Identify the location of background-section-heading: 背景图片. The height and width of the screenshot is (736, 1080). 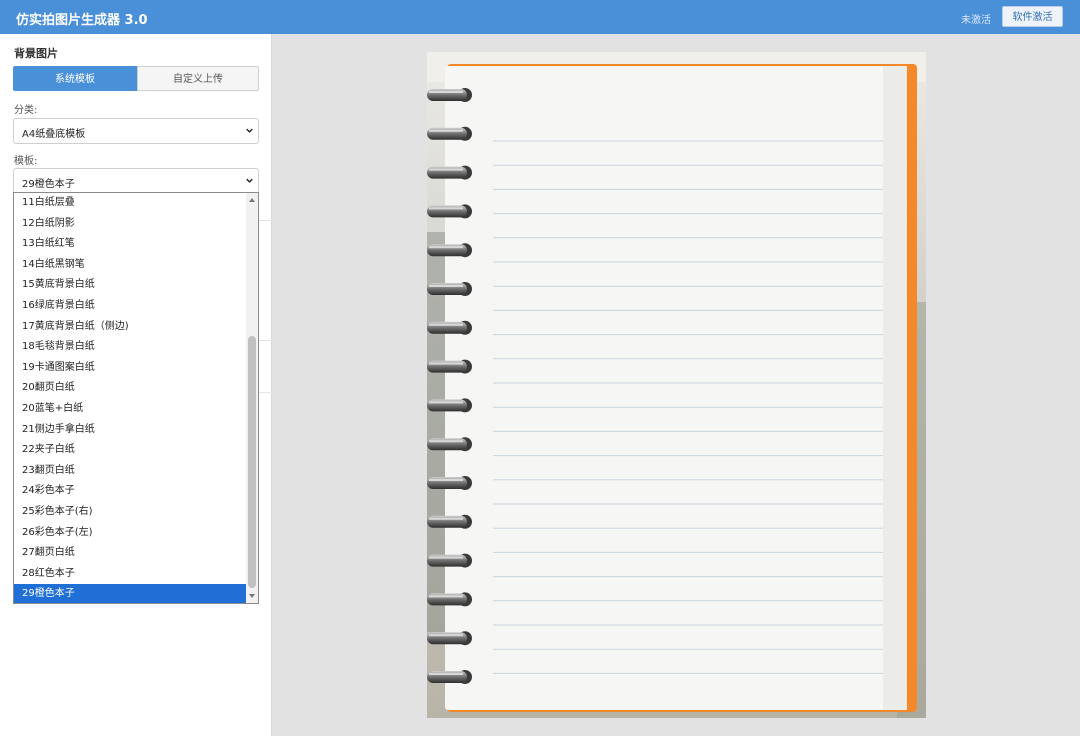
(36, 53).